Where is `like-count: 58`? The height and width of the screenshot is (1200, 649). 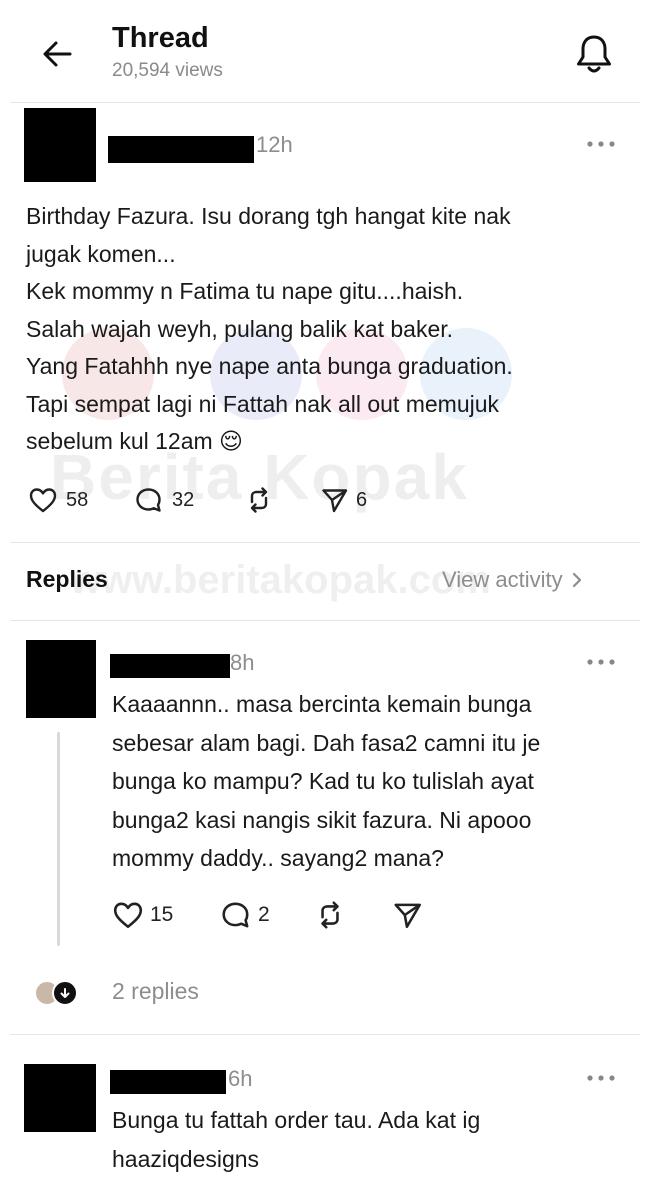
like-count: 58 is located at coordinates (77, 499).